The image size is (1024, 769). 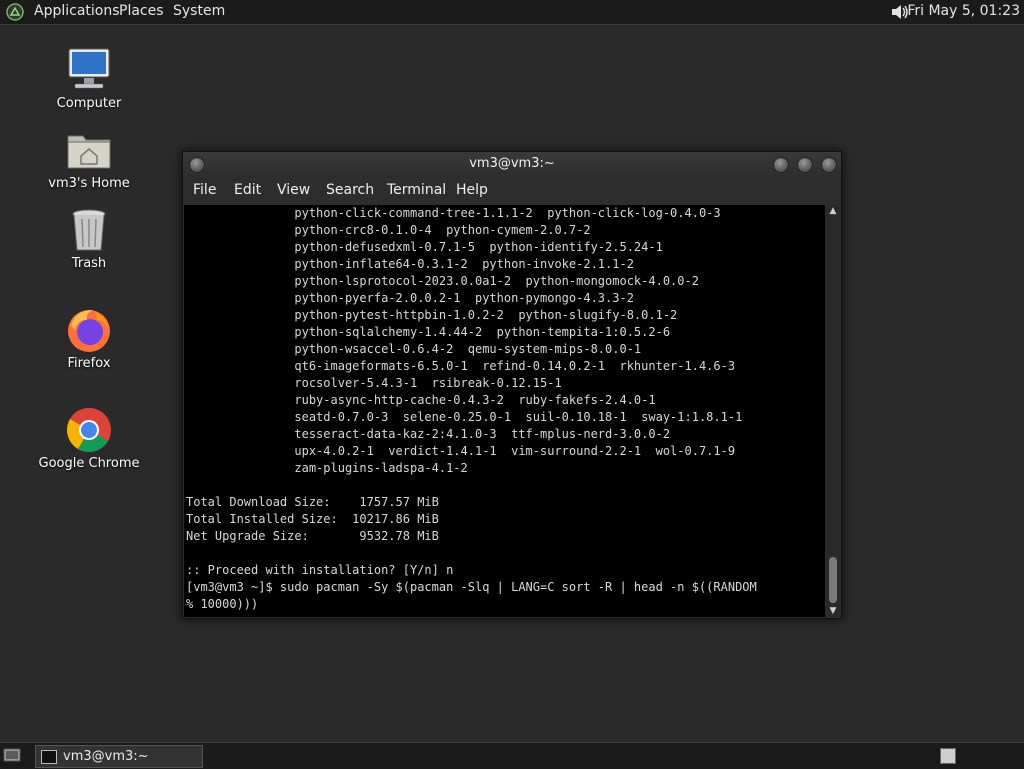 What do you see at coordinates (512, 755) in the screenshot?
I see `bottom-panel: vm3@vm3:~` at bounding box center [512, 755].